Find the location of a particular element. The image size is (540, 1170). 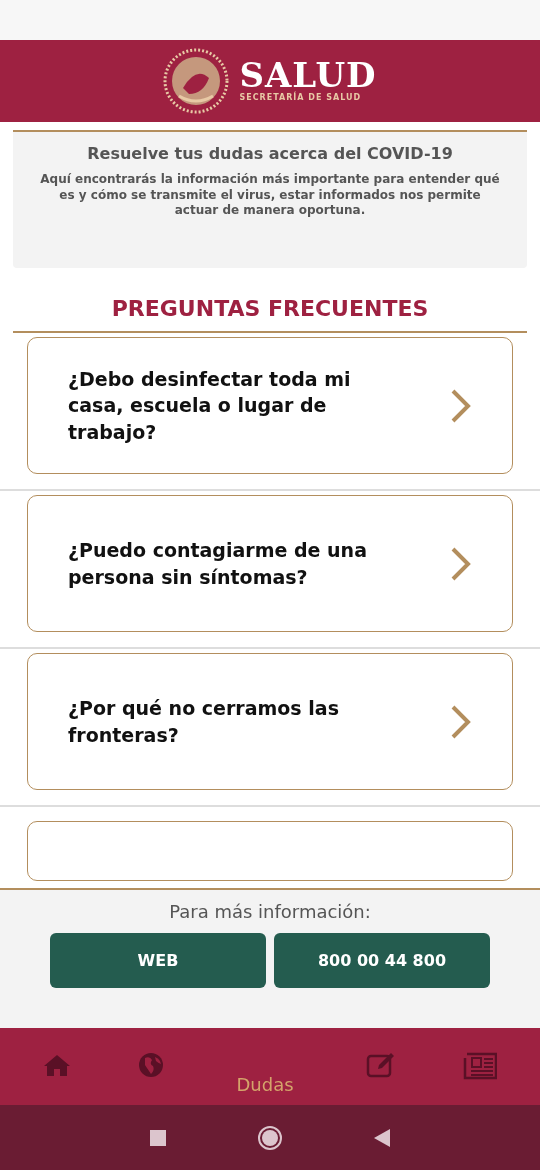

question-card: ¿Por qué no cerramos las fronteras? is located at coordinates (270, 721).